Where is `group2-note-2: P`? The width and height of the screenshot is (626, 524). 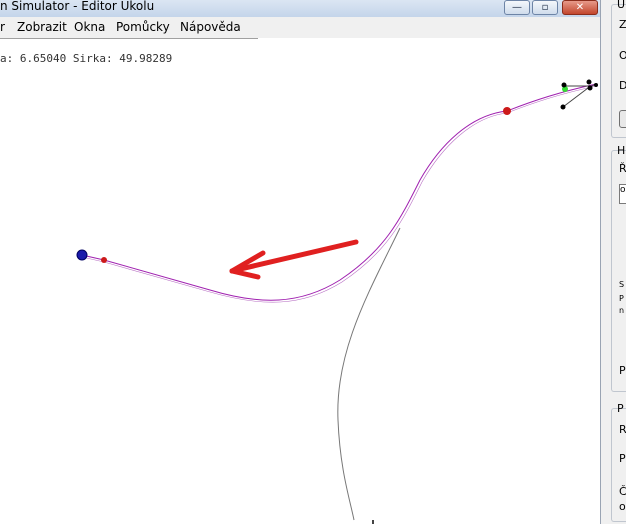 group2-note-2: P is located at coordinates (621, 298).